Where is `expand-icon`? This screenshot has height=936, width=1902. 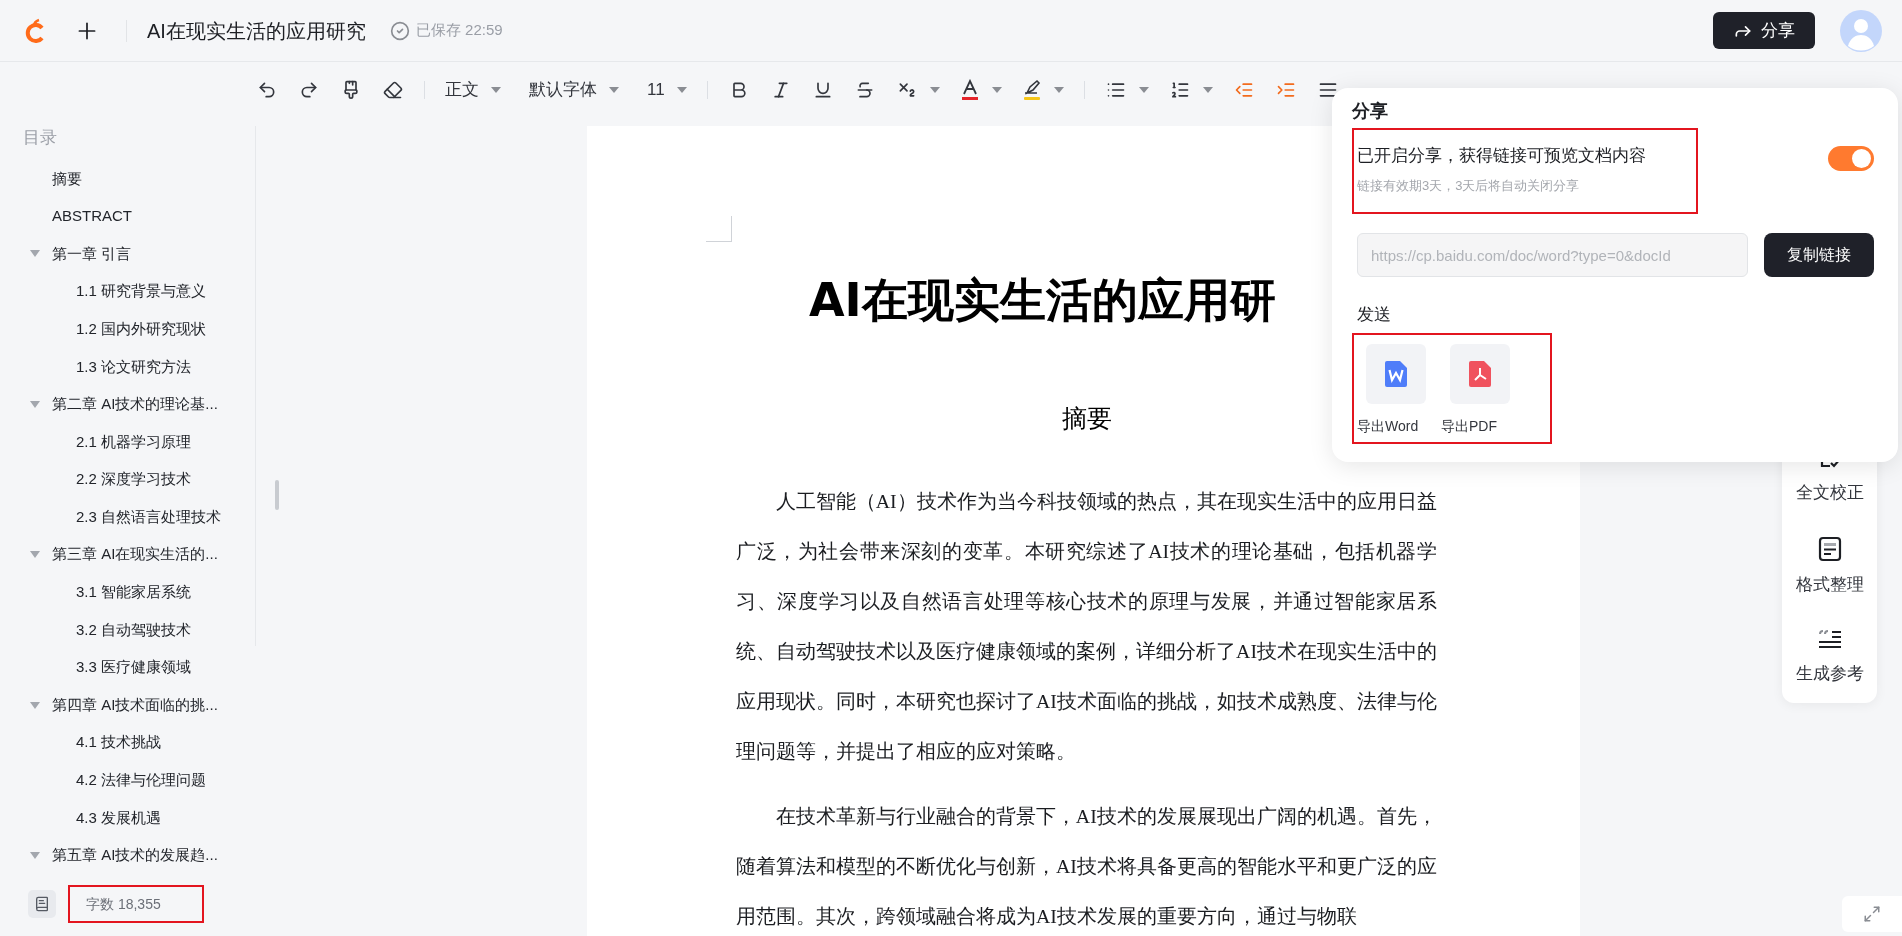
expand-icon is located at coordinates (1872, 914).